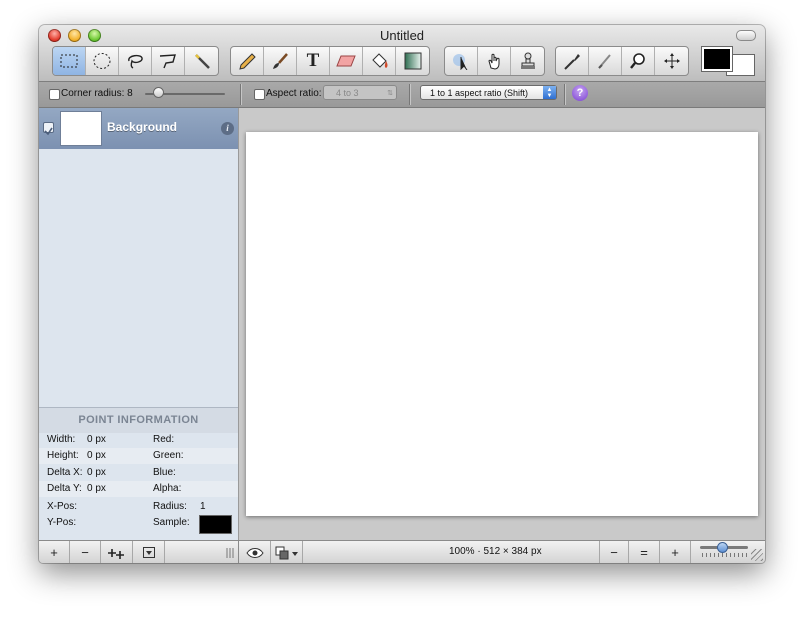  Describe the element at coordinates (215, 524) in the screenshot. I see `sample-color-swatch` at that location.